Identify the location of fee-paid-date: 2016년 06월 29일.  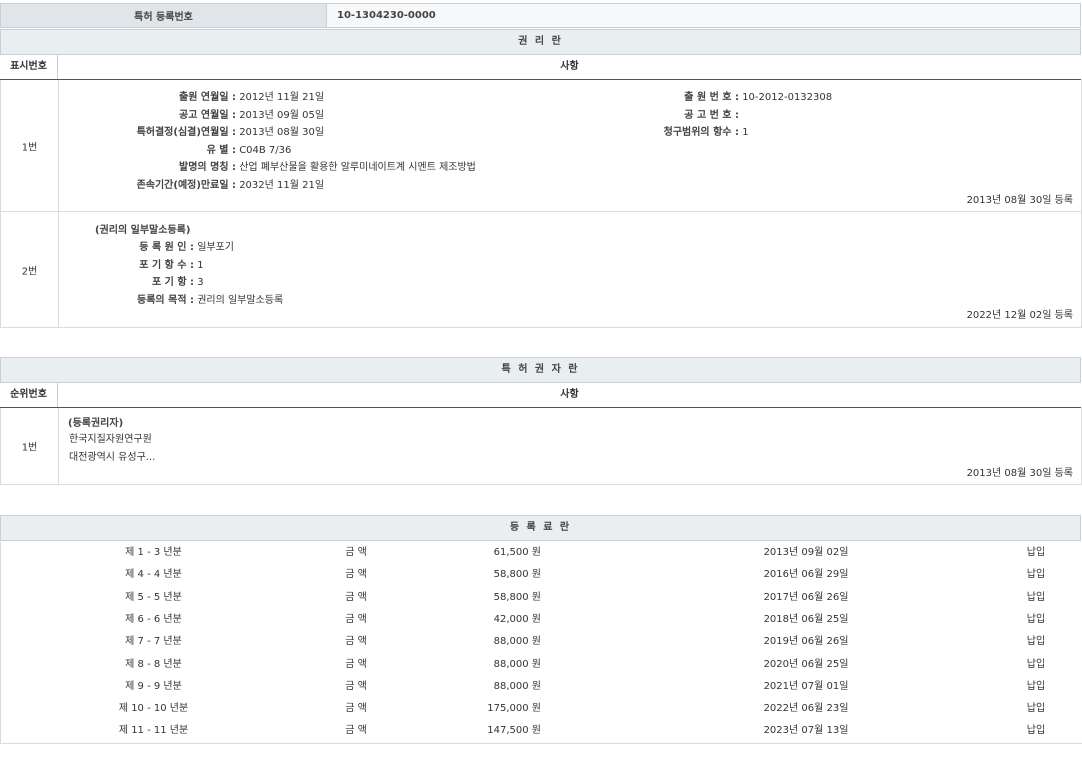
(806, 575).